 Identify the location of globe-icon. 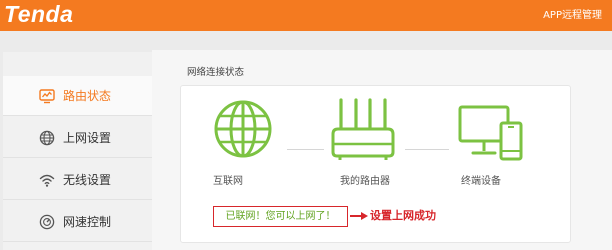
(47, 138).